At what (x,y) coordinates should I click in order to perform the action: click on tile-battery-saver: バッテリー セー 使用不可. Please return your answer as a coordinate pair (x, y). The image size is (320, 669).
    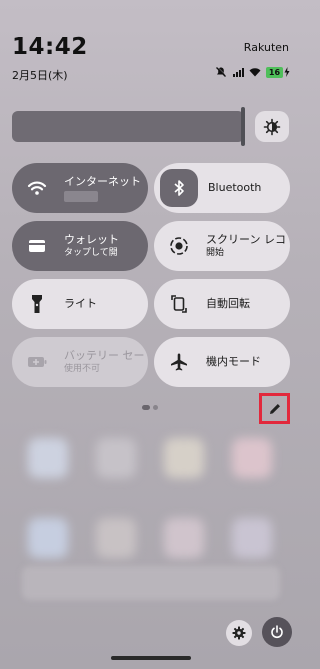
    Looking at the image, I should click on (80, 362).